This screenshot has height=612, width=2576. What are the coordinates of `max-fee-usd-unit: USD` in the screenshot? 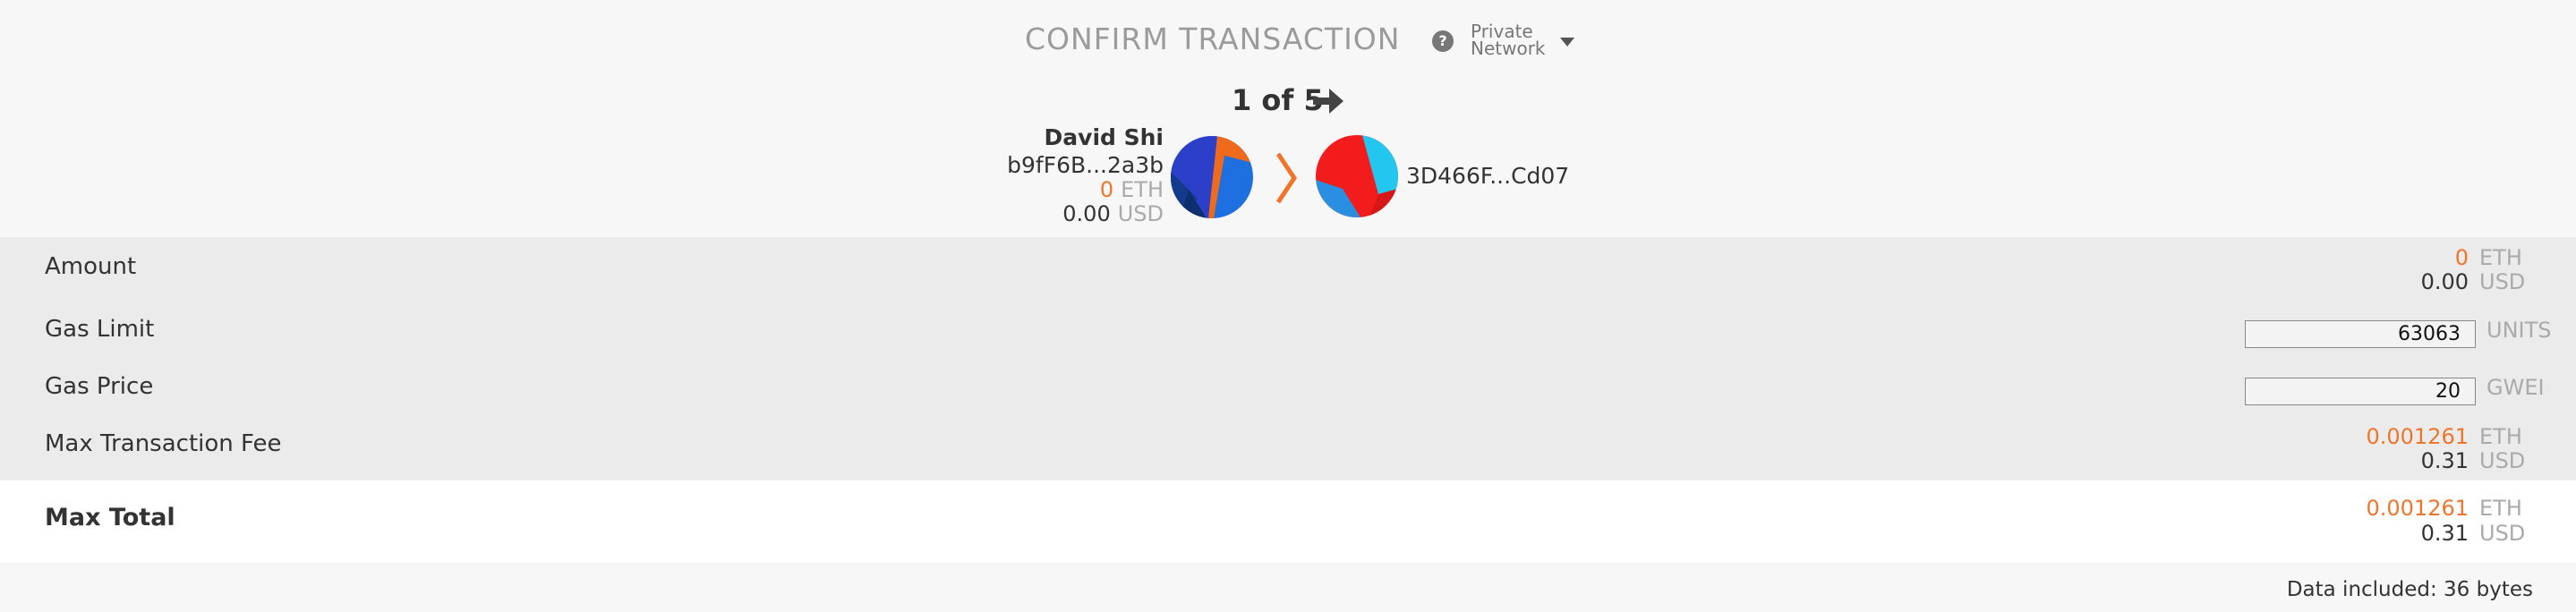 It's located at (2502, 461).